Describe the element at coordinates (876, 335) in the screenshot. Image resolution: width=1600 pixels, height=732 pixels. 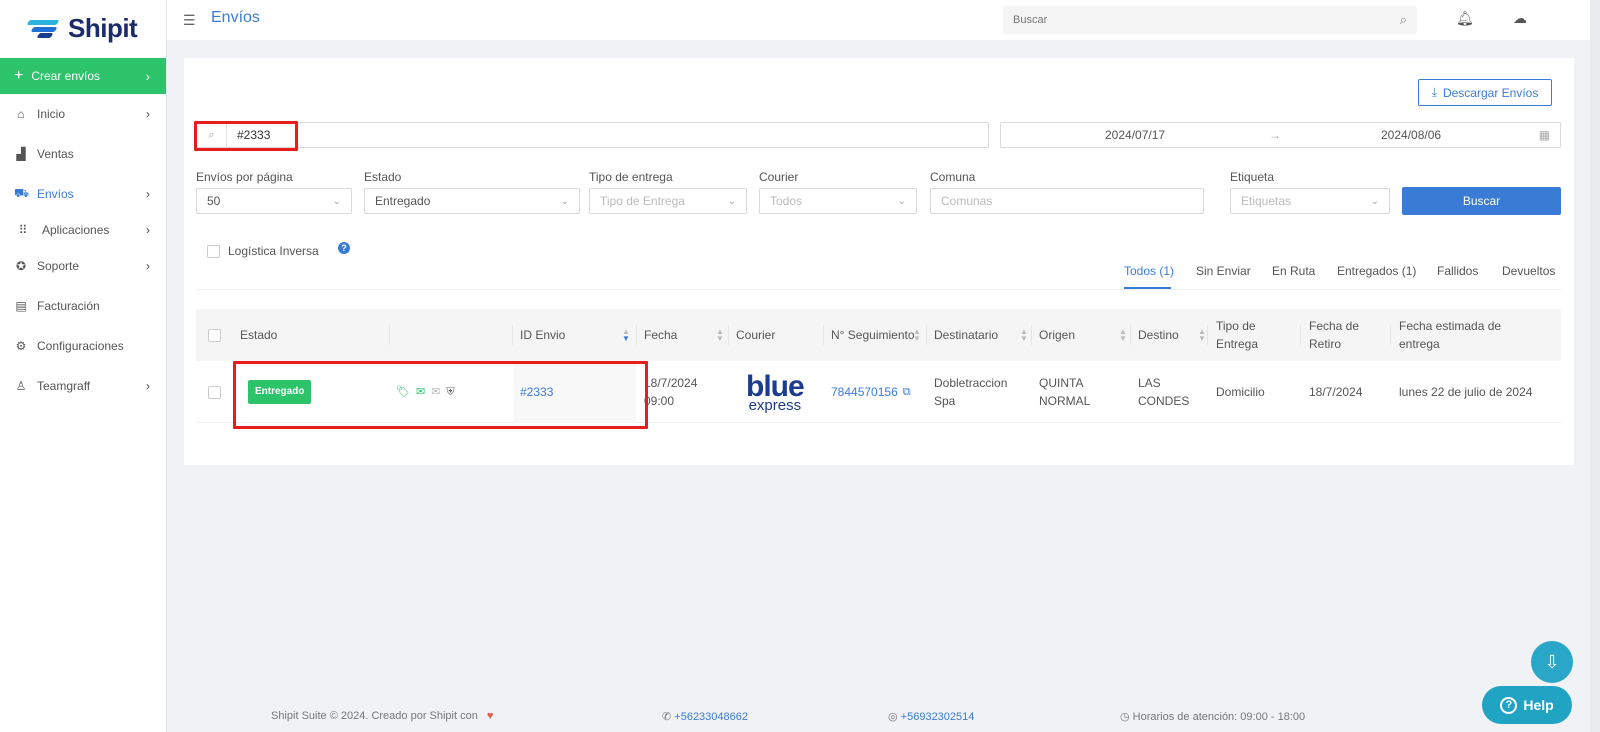
I see `col-seguimiento: N° Seguimiento ▲ ▼` at that location.